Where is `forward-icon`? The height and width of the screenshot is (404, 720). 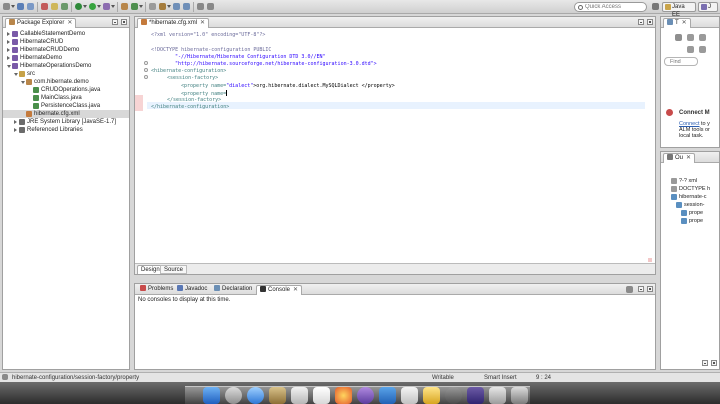
forward-icon is located at coordinates (210, 6).